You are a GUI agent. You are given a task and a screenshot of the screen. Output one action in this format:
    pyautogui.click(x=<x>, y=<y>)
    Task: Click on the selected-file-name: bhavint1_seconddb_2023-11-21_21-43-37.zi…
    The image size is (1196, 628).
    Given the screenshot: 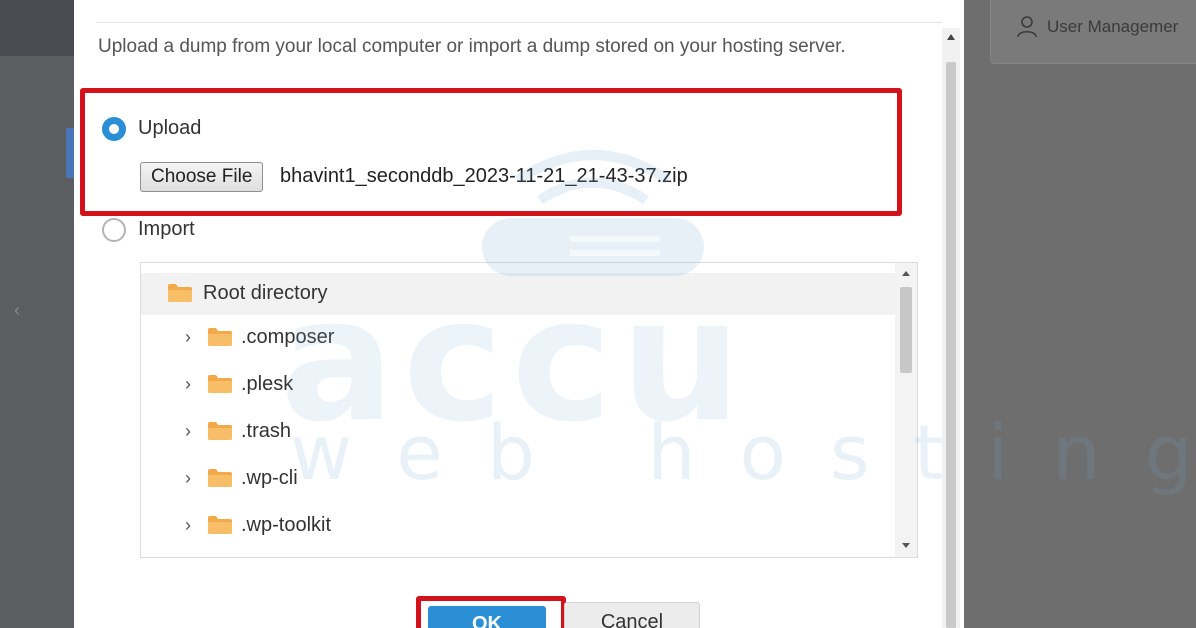 What is the action you would take?
    pyautogui.click(x=484, y=176)
    